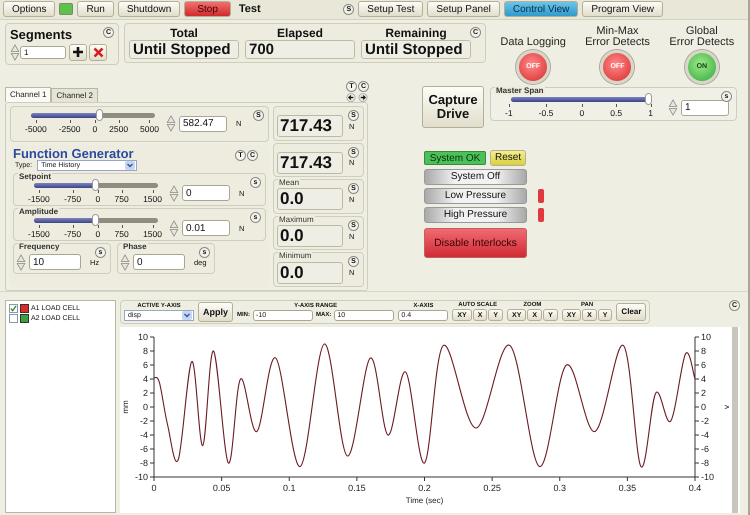 Image resolution: width=750 pixels, height=515 pixels. Describe the element at coordinates (650, 111) in the screenshot. I see `tick-label: 1` at that location.